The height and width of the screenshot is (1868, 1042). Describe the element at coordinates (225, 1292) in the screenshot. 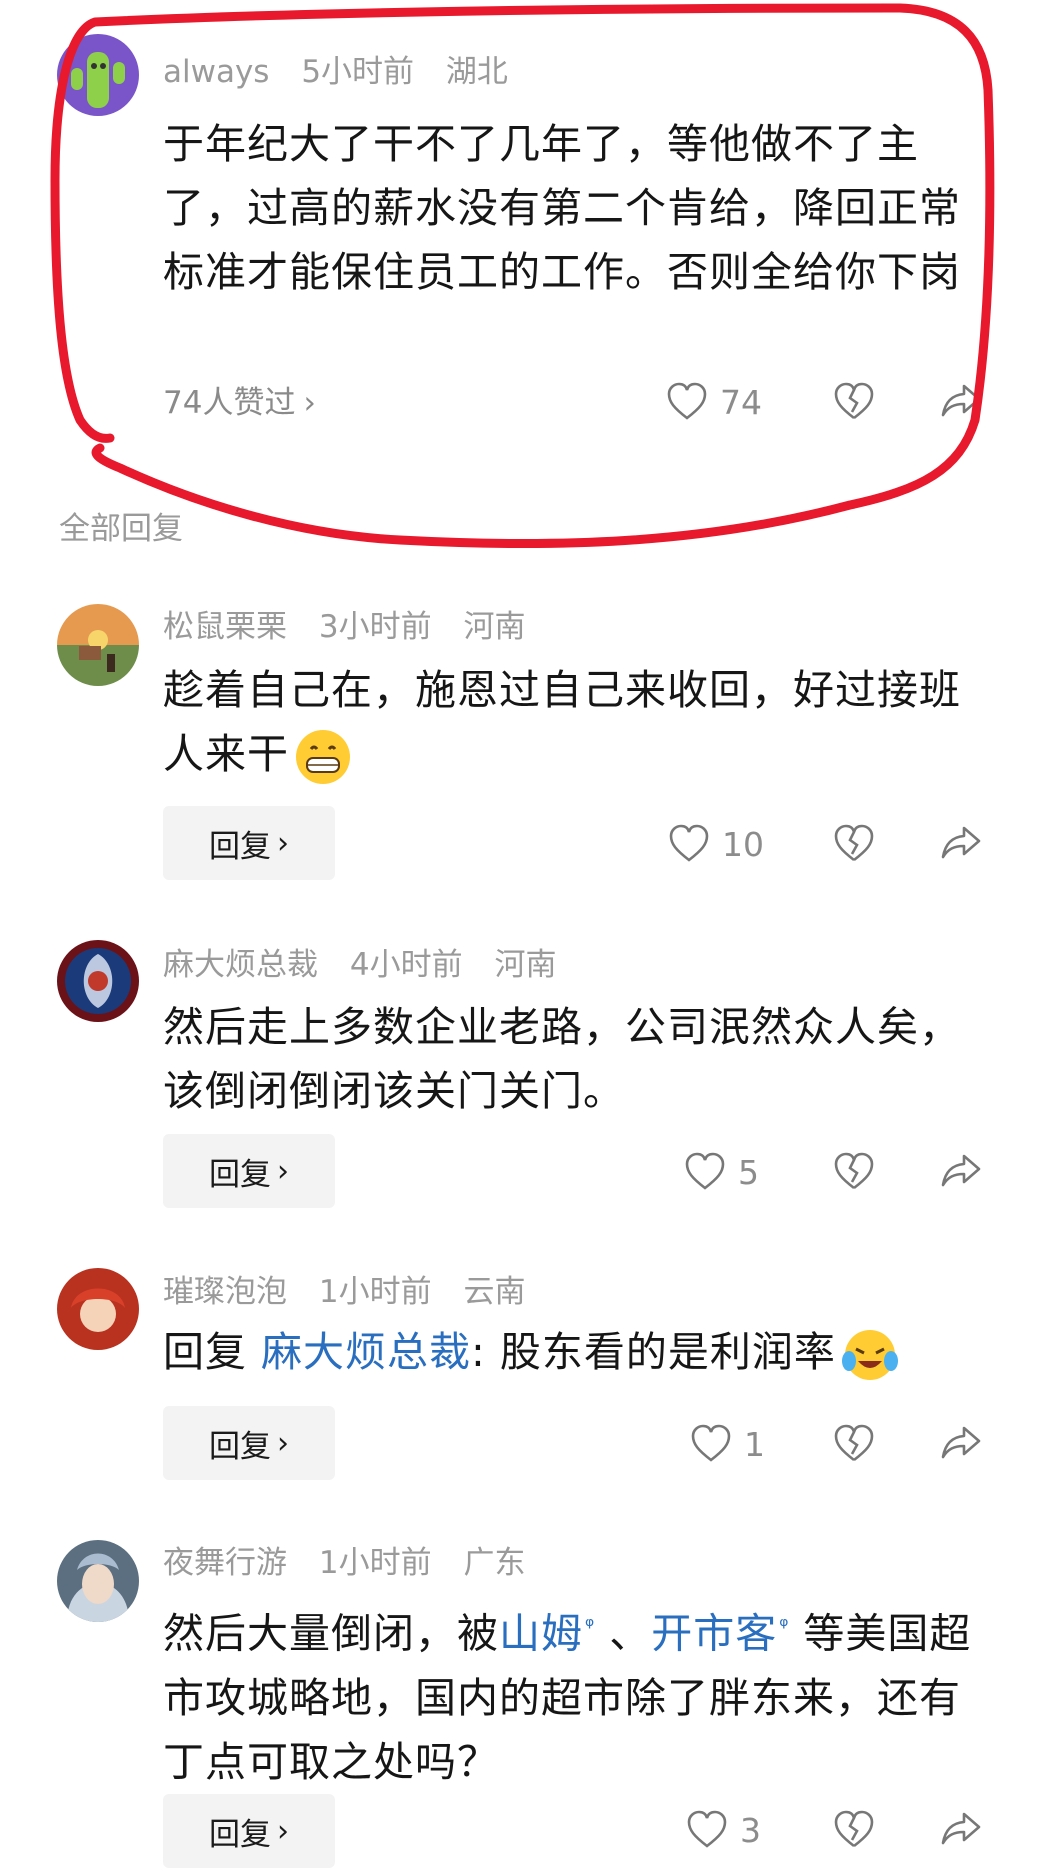

I see `username: 璀璨泡泡` at that location.